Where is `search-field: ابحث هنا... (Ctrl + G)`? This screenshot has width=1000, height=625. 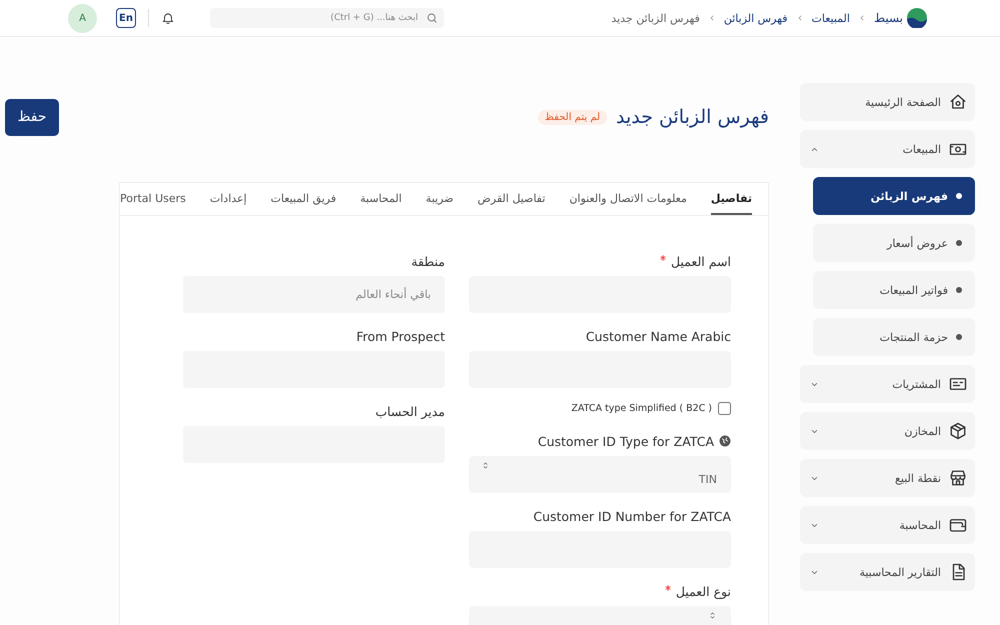 search-field: ابحث هنا... (Ctrl + G) is located at coordinates (327, 18).